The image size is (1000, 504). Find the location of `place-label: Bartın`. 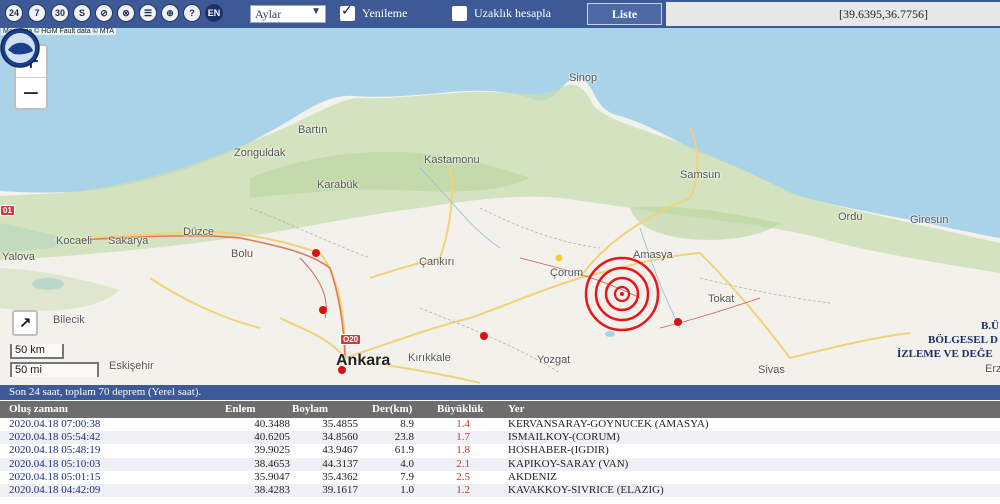

place-label: Bartın is located at coordinates (313, 130).